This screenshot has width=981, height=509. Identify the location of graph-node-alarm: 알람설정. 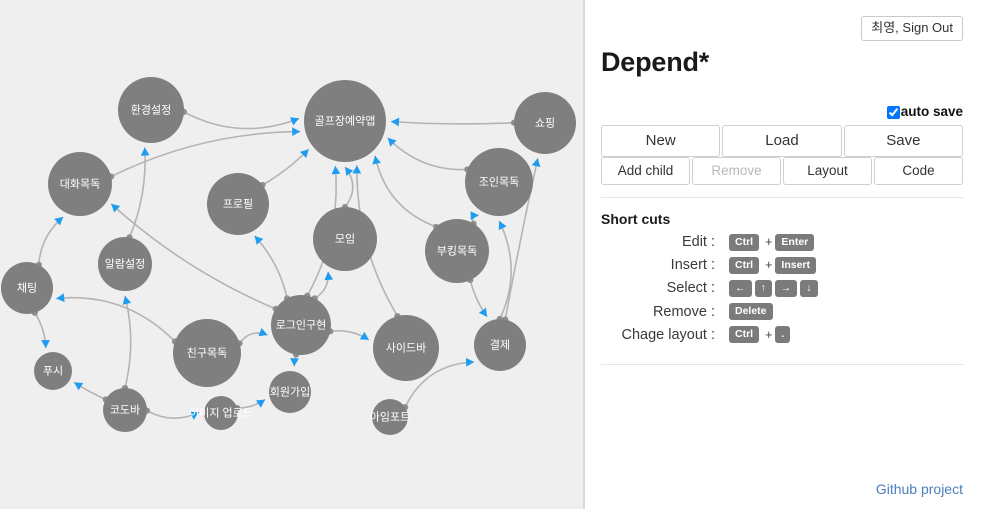
(125, 264).